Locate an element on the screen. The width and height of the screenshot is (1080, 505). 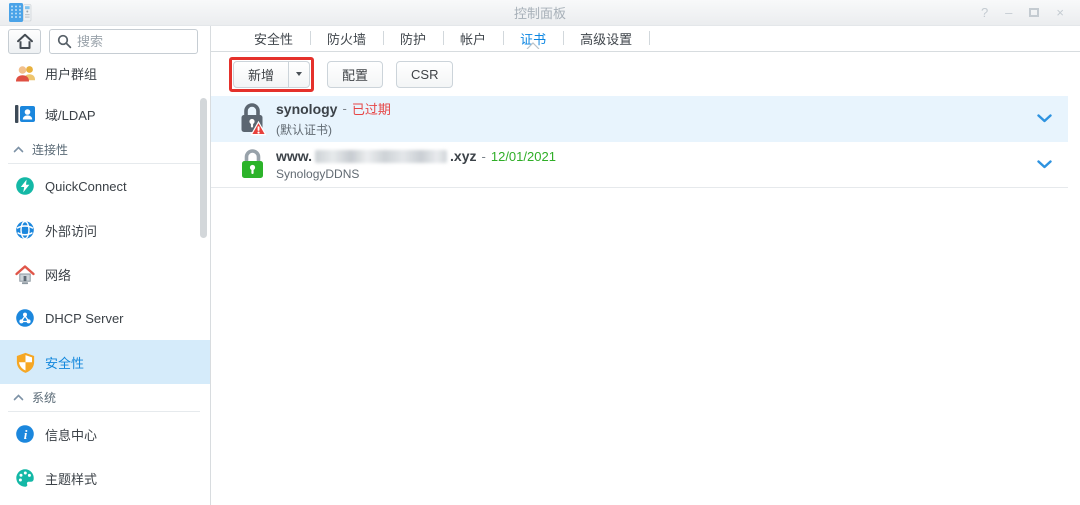
sidebar-item-label: QuickConnect is located at coordinates (86, 186).